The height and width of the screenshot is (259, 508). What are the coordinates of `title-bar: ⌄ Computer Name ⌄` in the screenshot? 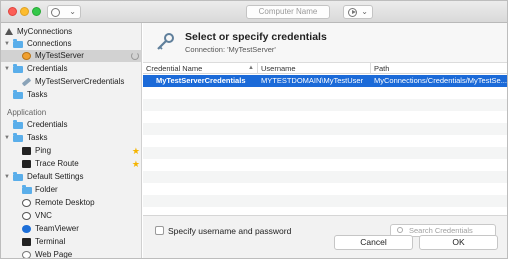 It's located at (254, 12).